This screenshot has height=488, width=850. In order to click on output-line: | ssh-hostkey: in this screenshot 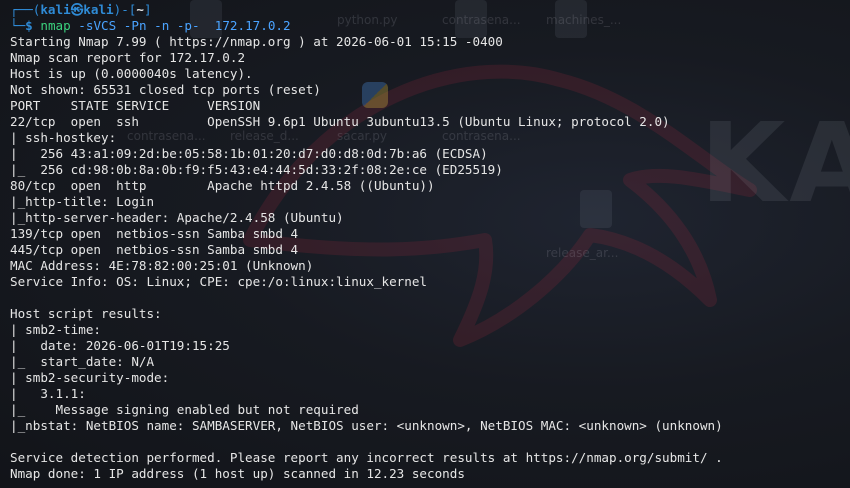, I will do `click(63, 137)`.